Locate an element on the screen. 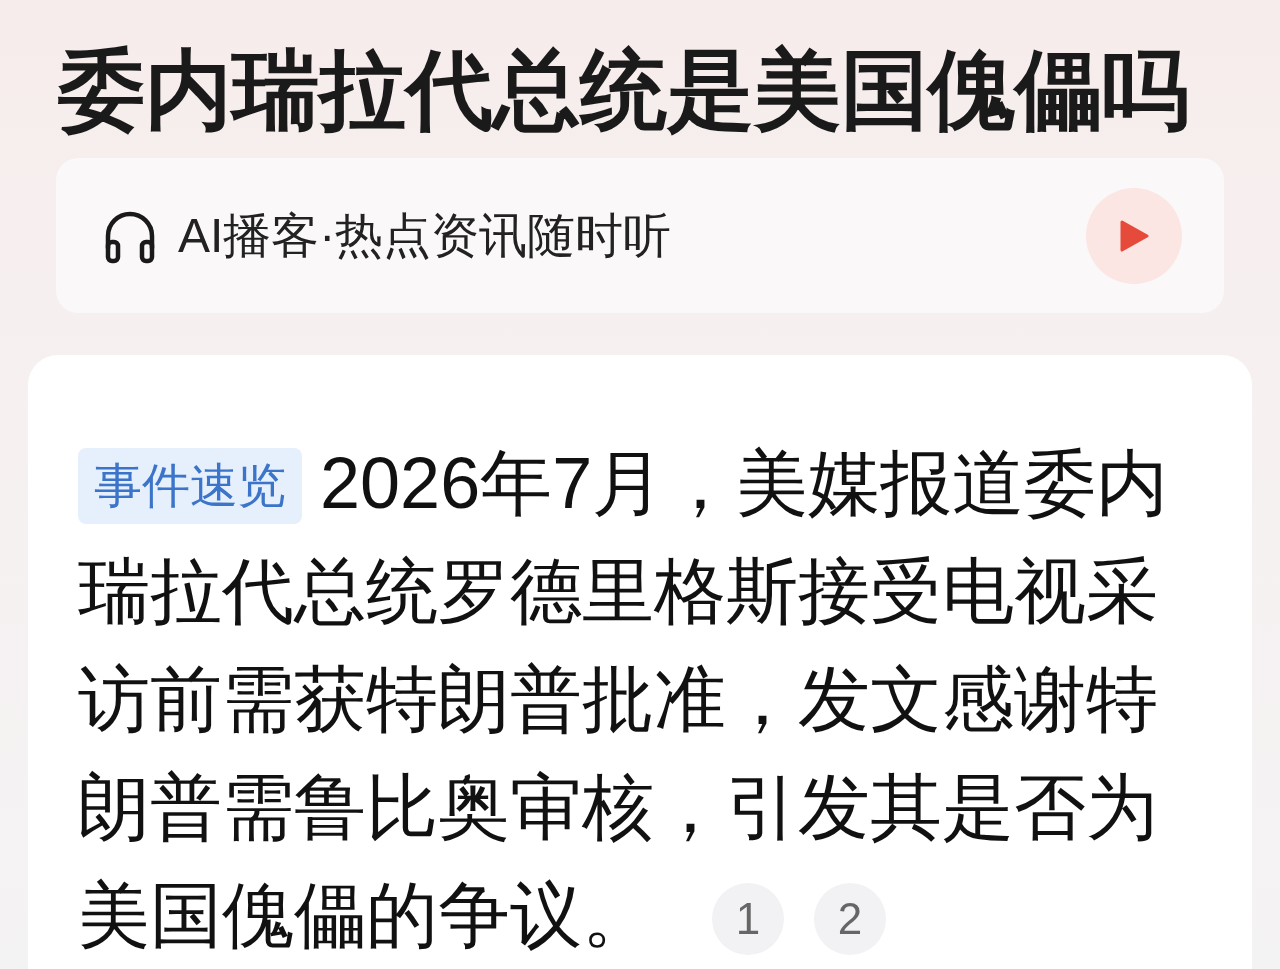 The width and height of the screenshot is (1280, 969). podcast-label: AI播客·热点资讯随时听 is located at coordinates (425, 235).